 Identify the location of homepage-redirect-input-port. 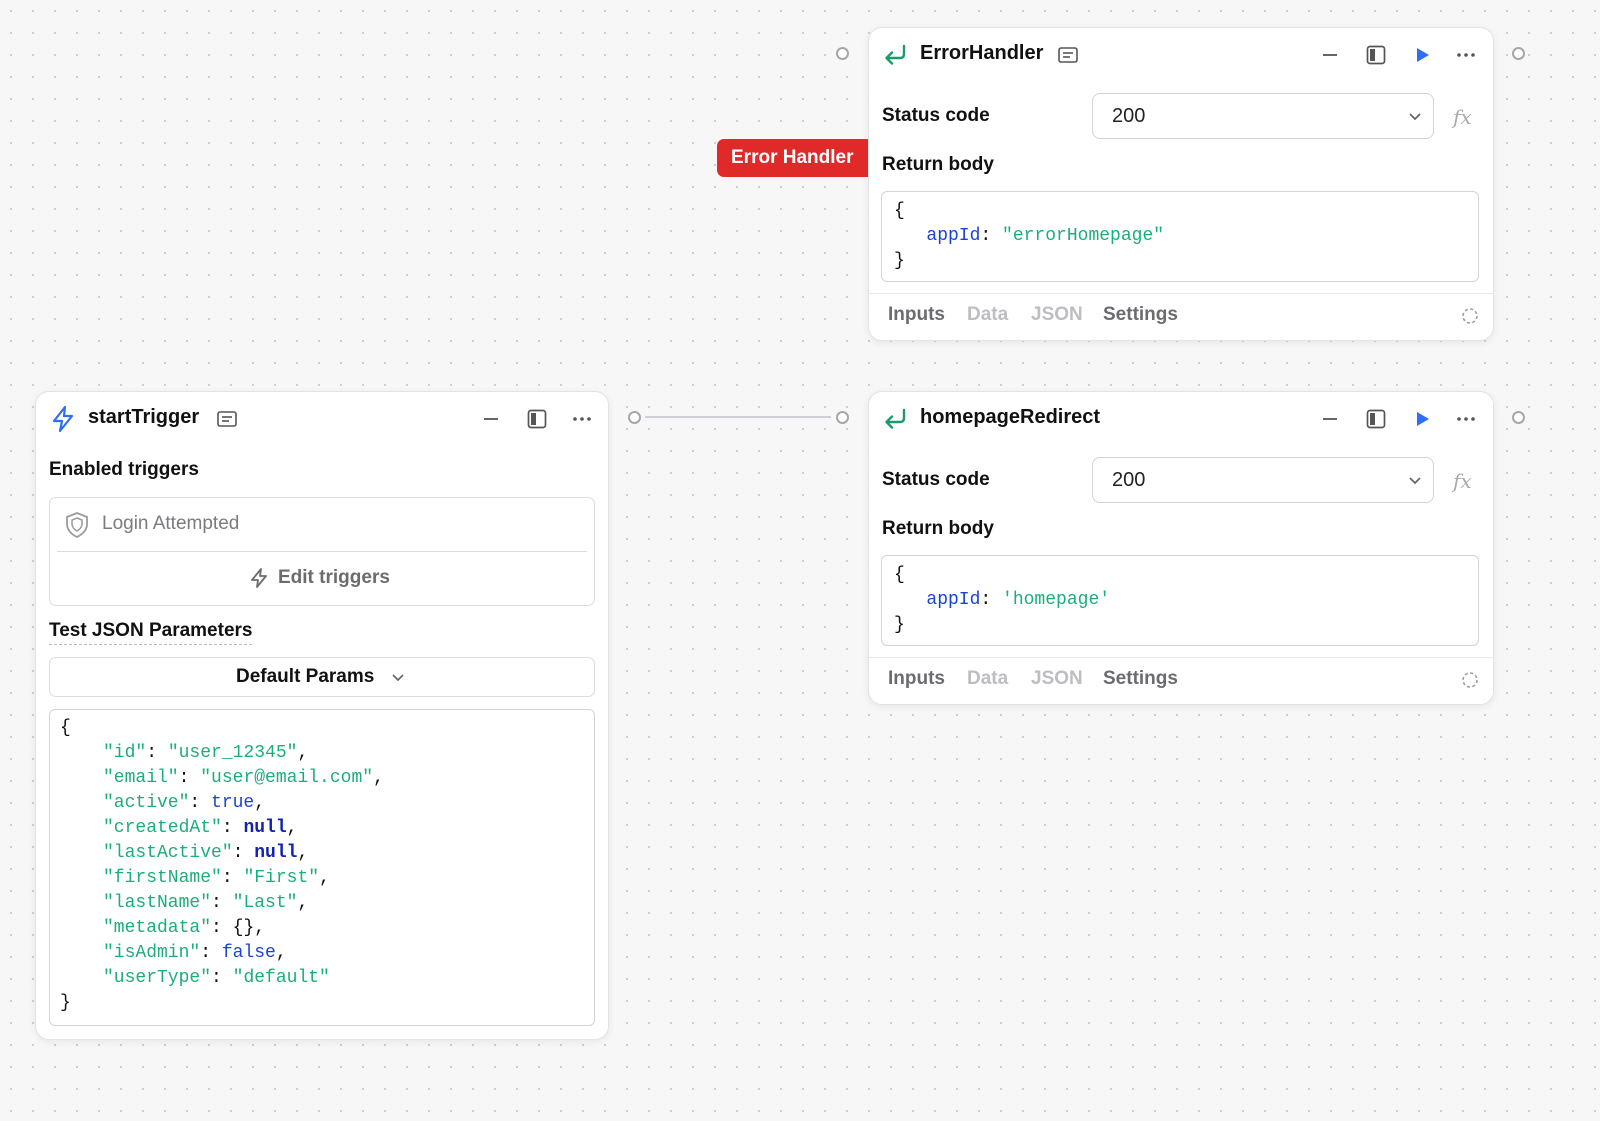
(842, 417).